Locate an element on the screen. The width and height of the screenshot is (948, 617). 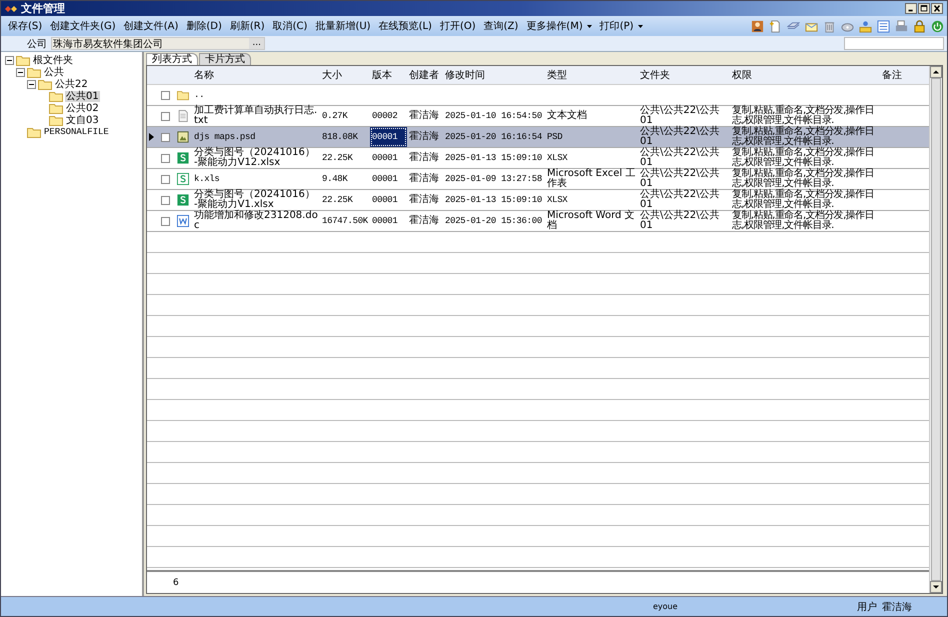
file-size: 22.25K is located at coordinates (337, 200).